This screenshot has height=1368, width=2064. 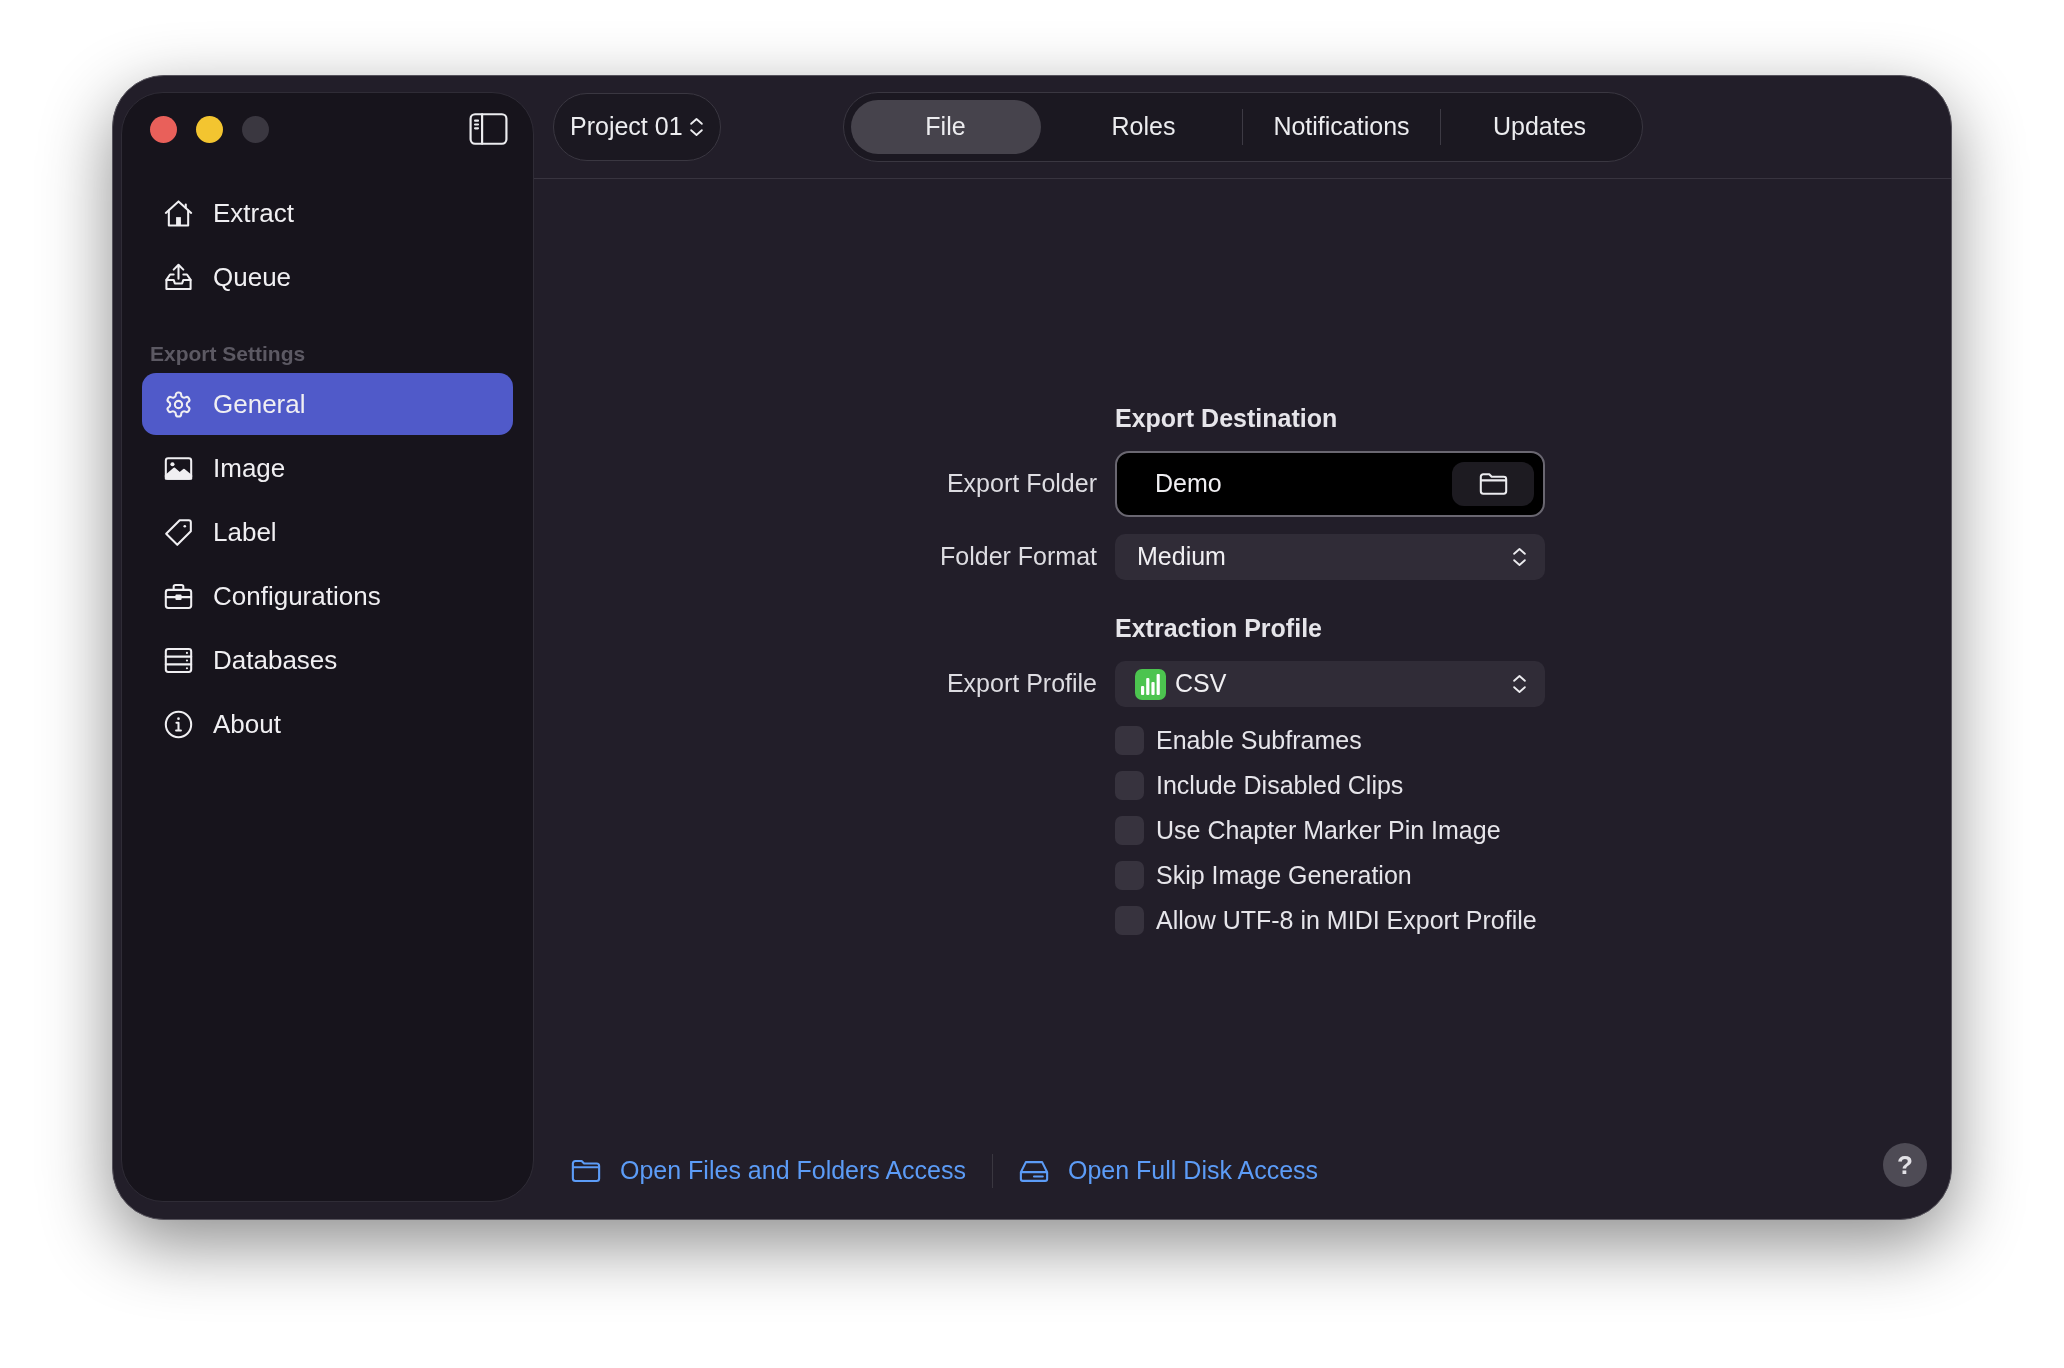 I want to click on checkbox-label: Enable Subframes, so click(x=1259, y=740).